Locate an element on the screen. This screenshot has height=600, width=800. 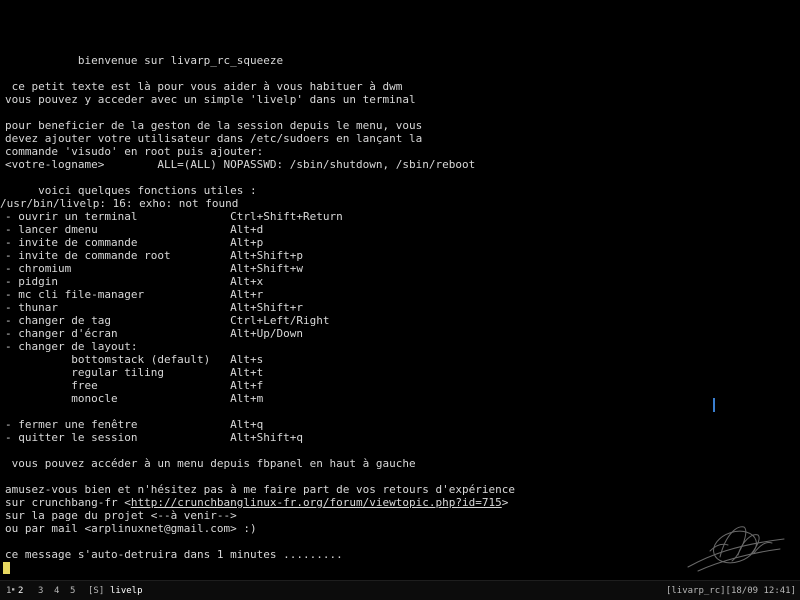
text-caret-icon is located at coordinates (714, 405).